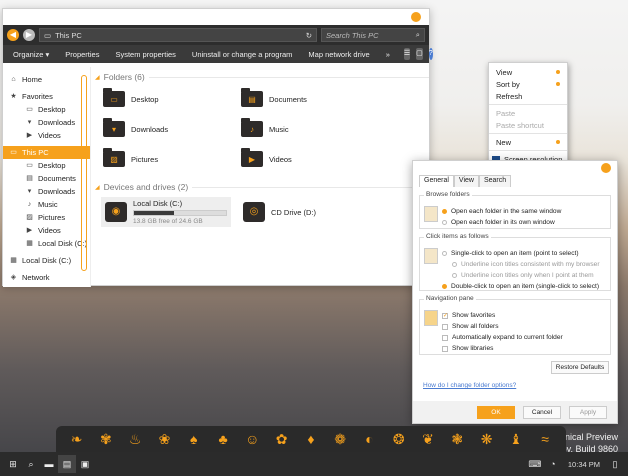 The image size is (628, 476). I want to click on folder-item: ▭ Desktop, so click(172, 97).